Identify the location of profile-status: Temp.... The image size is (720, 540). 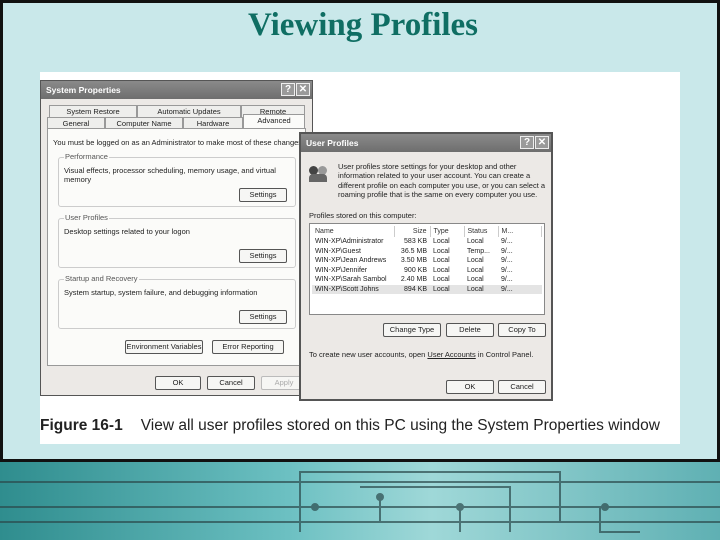
(478, 251).